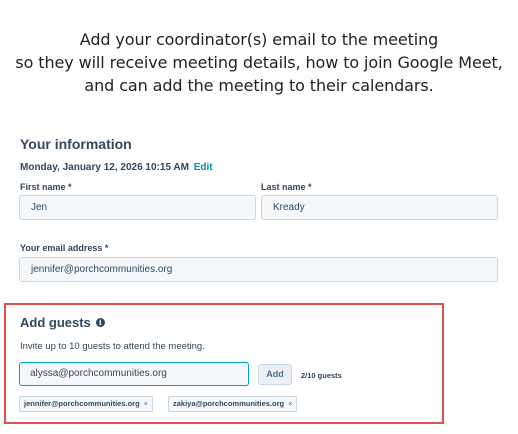  I want to click on email-label: Your email address *, so click(64, 248).